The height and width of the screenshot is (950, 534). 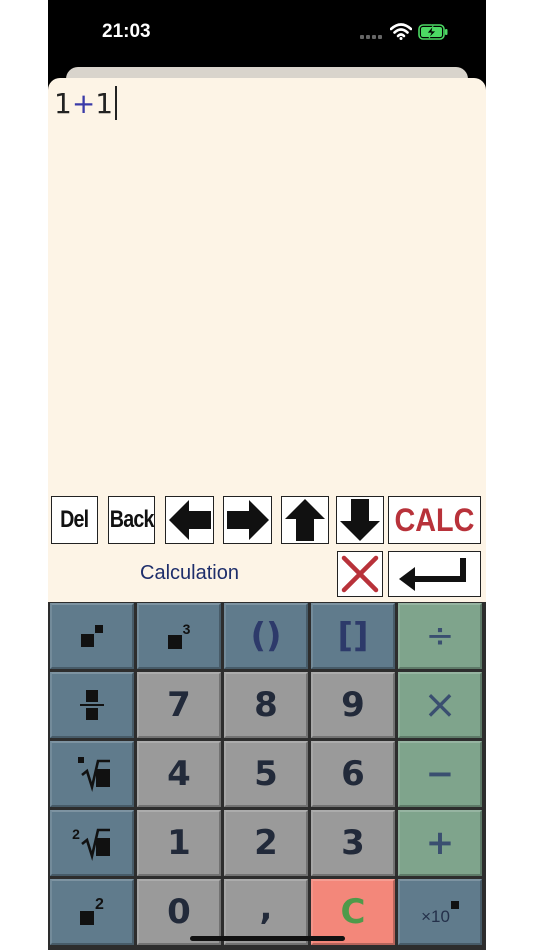 I want to click on key-multiply: ×, so click(x=440, y=705).